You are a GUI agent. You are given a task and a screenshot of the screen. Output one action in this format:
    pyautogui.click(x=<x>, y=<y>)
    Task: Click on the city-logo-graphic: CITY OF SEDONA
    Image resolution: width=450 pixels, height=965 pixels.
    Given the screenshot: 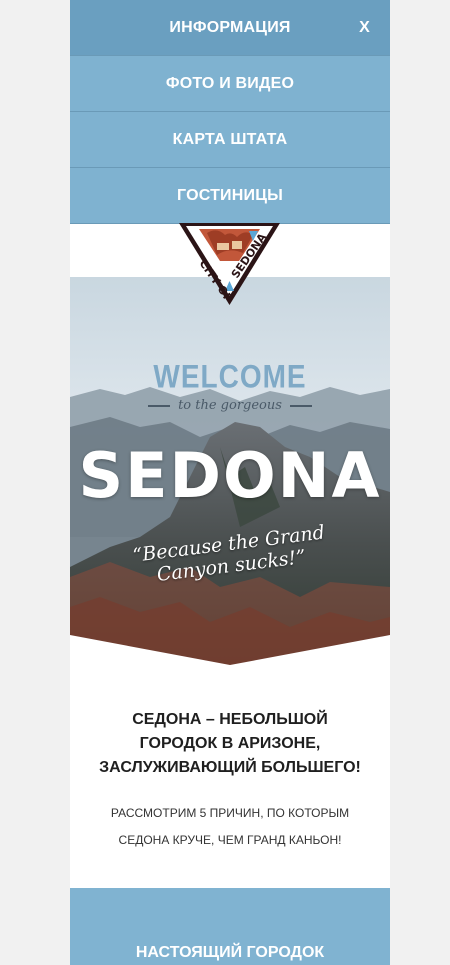 What is the action you would take?
    pyautogui.click(x=229, y=264)
    